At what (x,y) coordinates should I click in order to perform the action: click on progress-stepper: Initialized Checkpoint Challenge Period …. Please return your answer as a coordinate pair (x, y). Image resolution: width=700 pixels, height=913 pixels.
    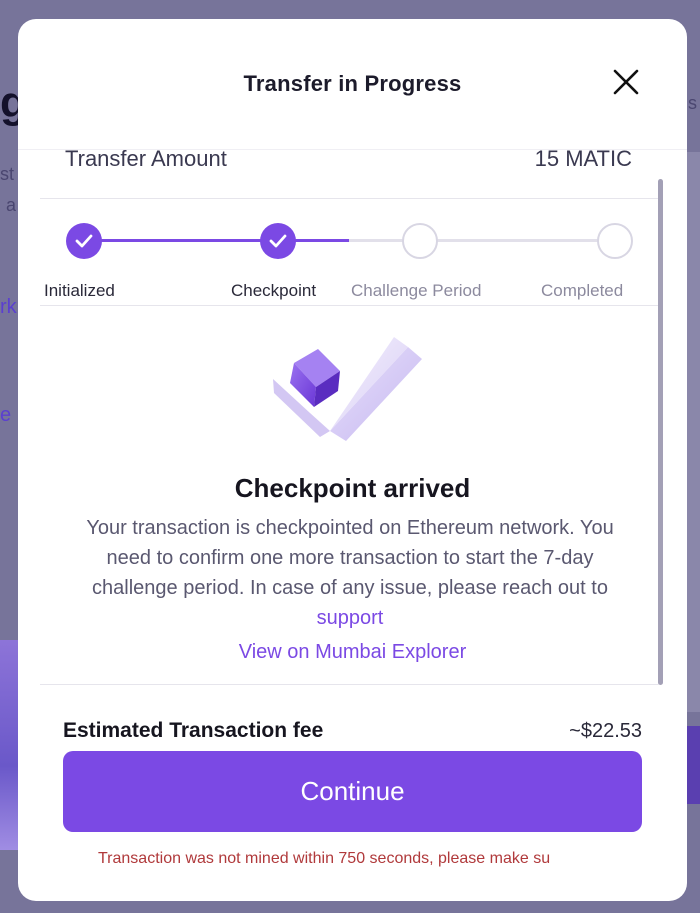
    Looking at the image, I should click on (349, 252).